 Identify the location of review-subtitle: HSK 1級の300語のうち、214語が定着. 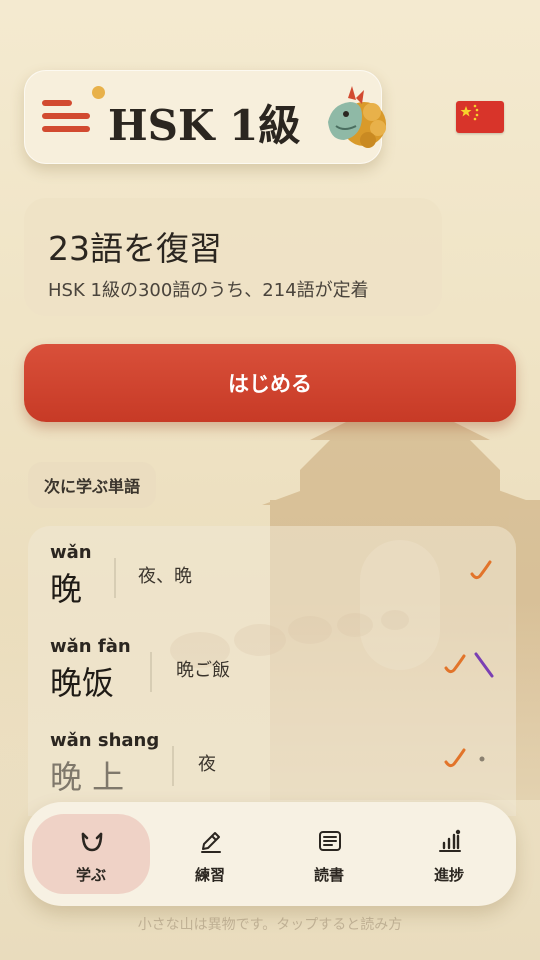
(208, 290).